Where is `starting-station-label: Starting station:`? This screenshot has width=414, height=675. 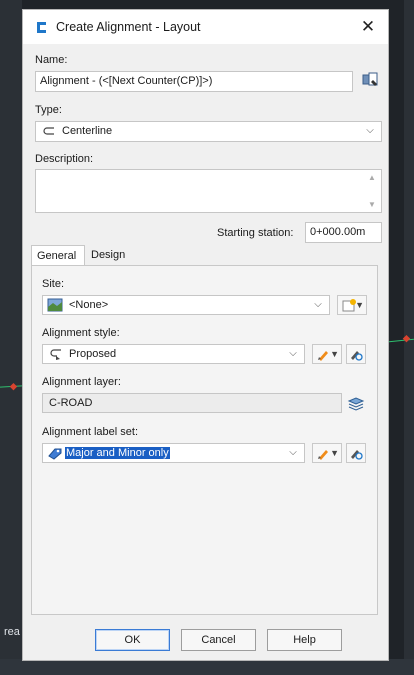
starting-station-label: Starting station: is located at coordinates (255, 233).